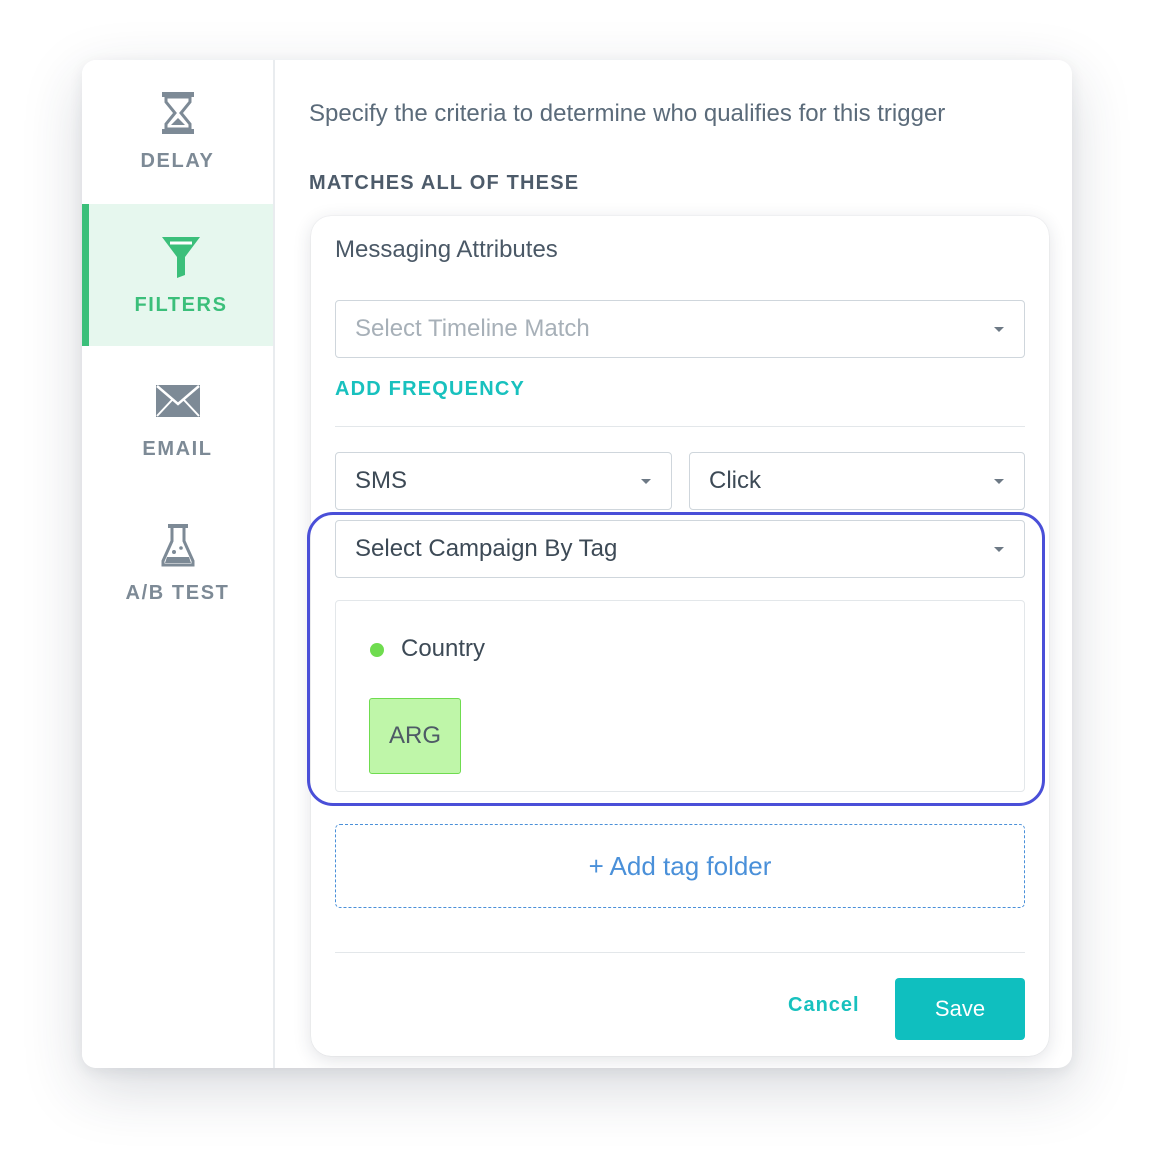 This screenshot has height=1168, width=1152. What do you see at coordinates (181, 257) in the screenshot?
I see `funnel-icon` at bounding box center [181, 257].